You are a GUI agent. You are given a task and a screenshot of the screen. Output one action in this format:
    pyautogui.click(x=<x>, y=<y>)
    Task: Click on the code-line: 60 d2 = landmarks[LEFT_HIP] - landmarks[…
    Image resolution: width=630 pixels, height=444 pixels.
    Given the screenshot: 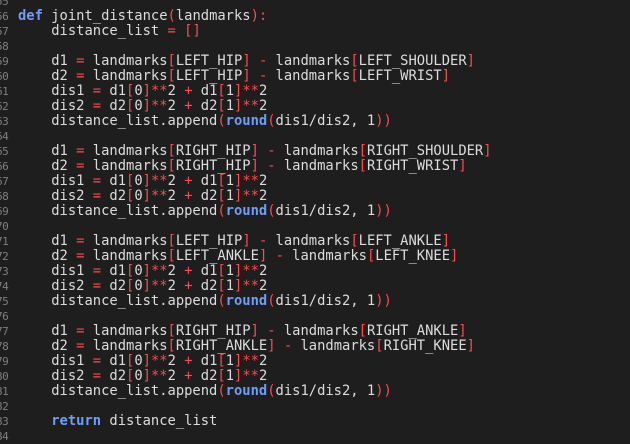 What is the action you would take?
    pyautogui.click(x=315, y=76)
    